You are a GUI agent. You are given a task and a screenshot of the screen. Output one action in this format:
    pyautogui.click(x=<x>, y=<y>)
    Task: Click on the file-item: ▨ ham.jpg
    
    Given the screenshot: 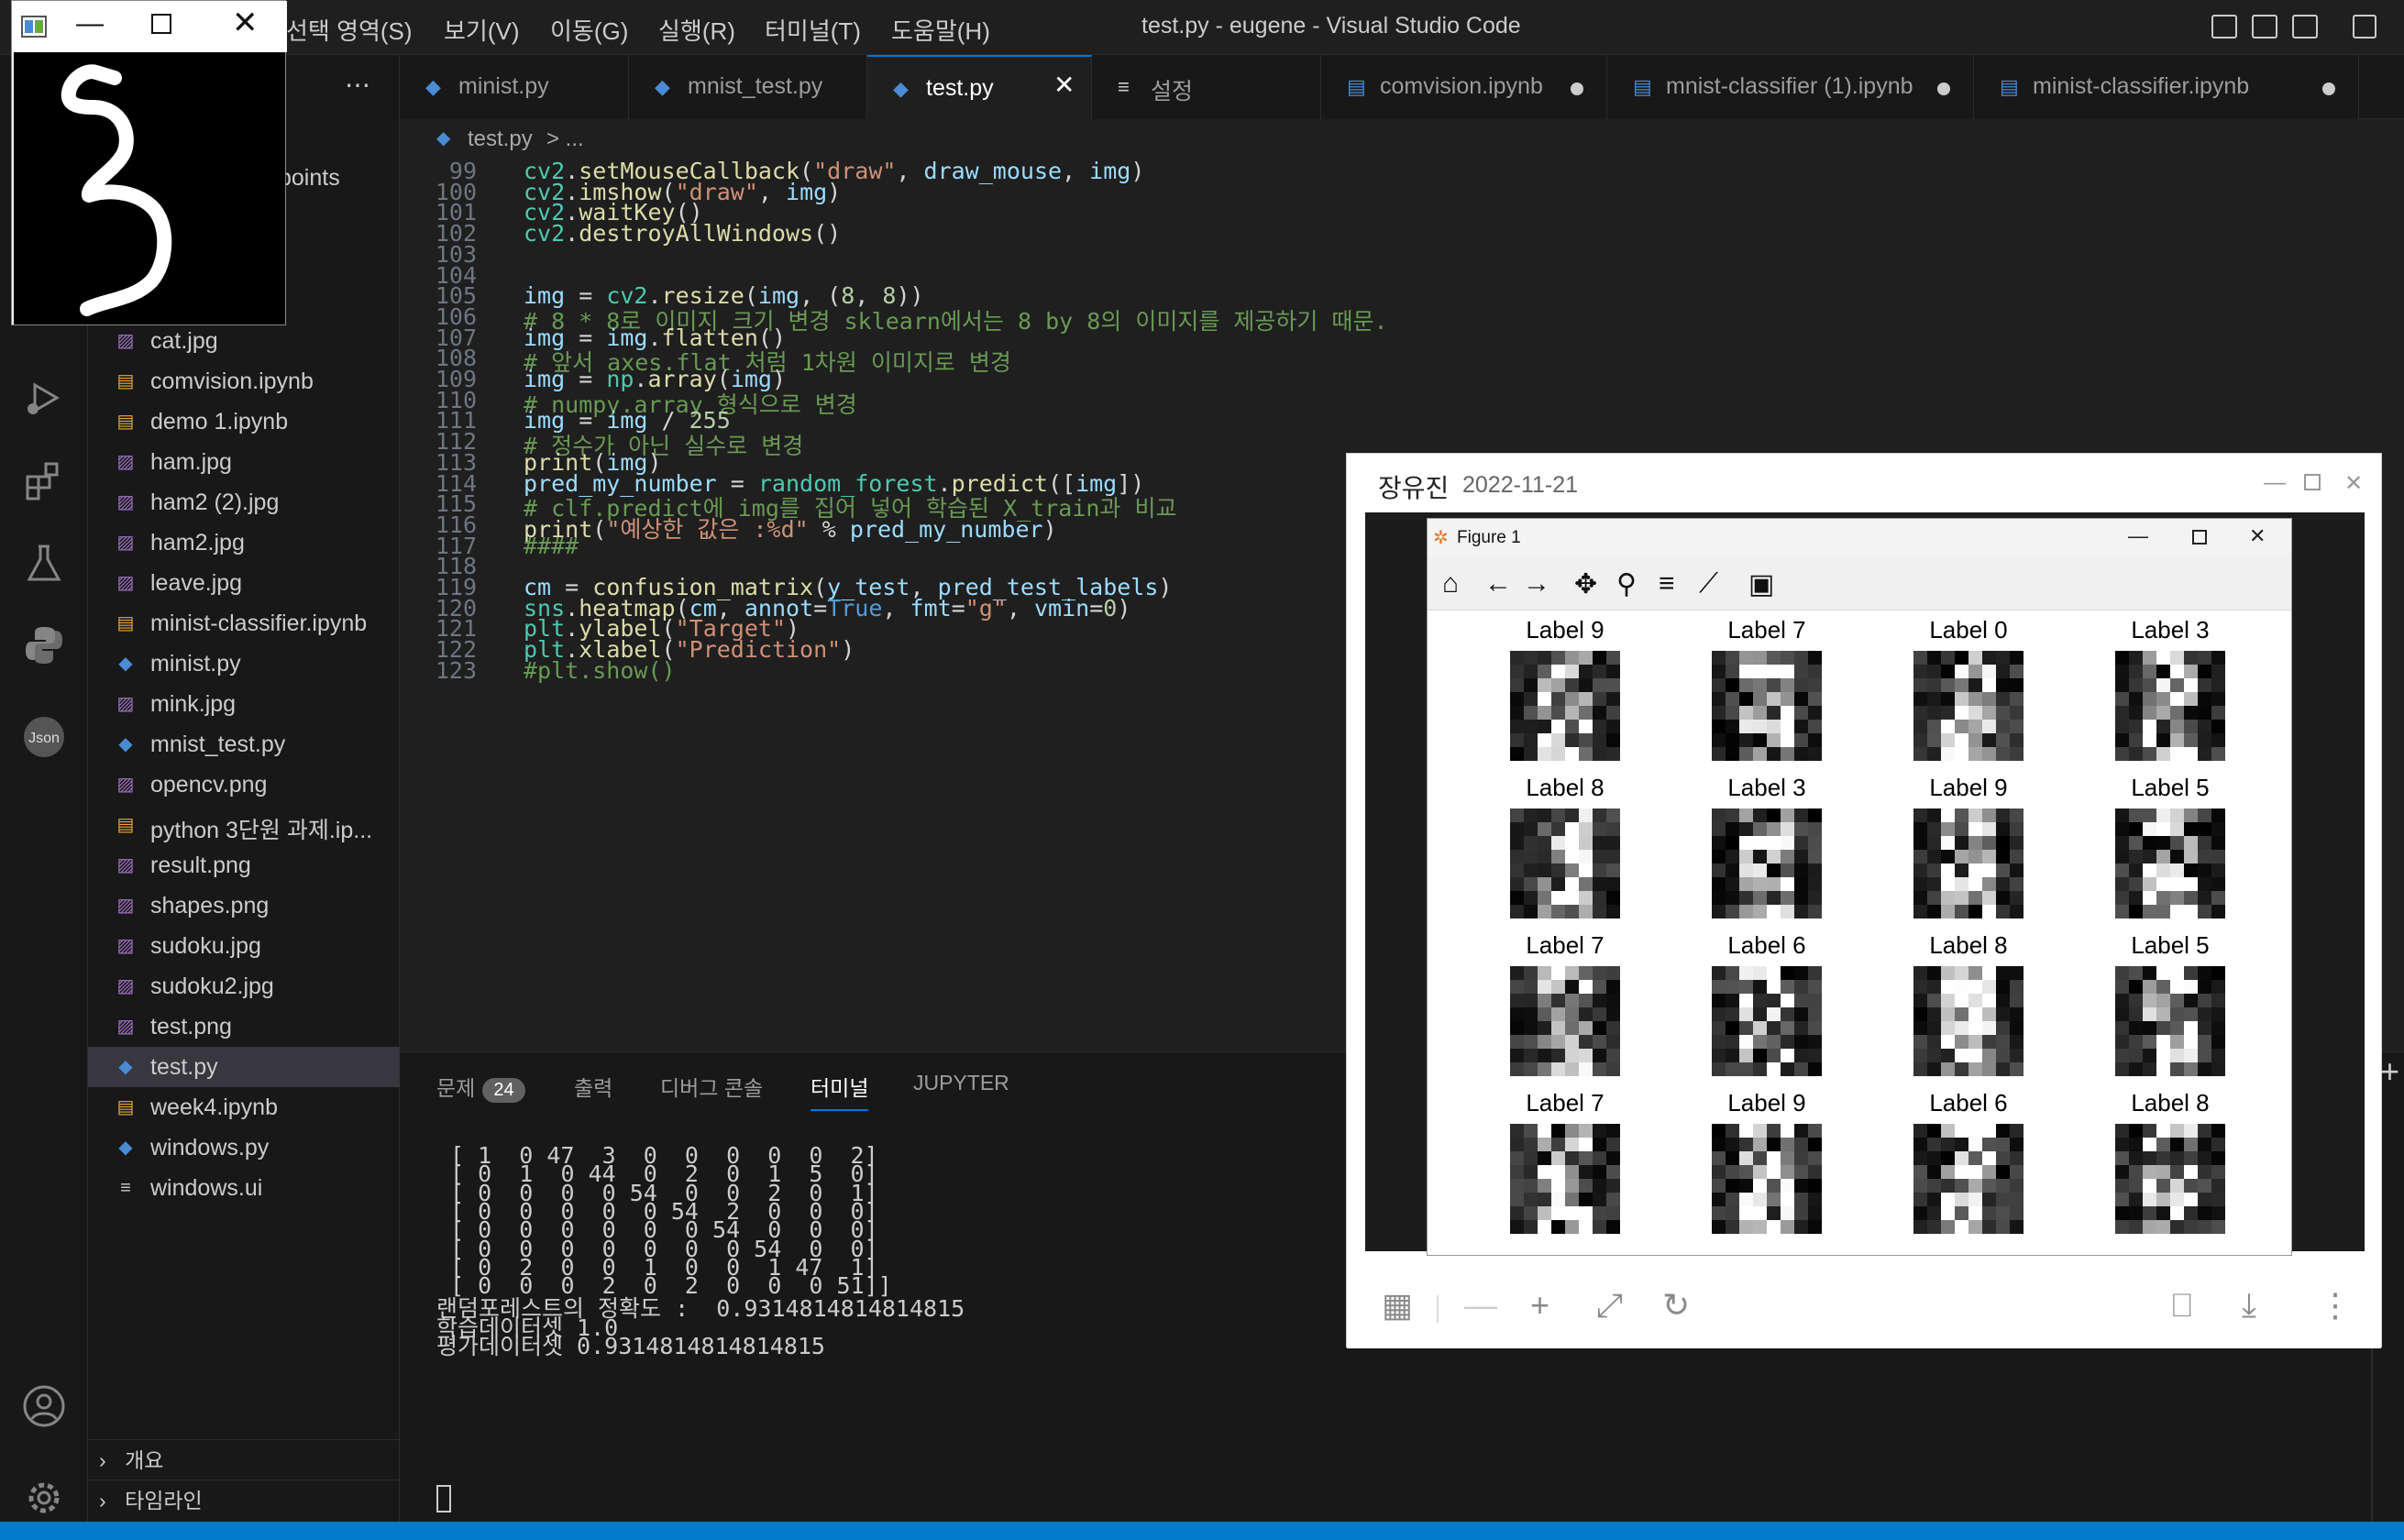 What is the action you would take?
    pyautogui.click(x=244, y=462)
    